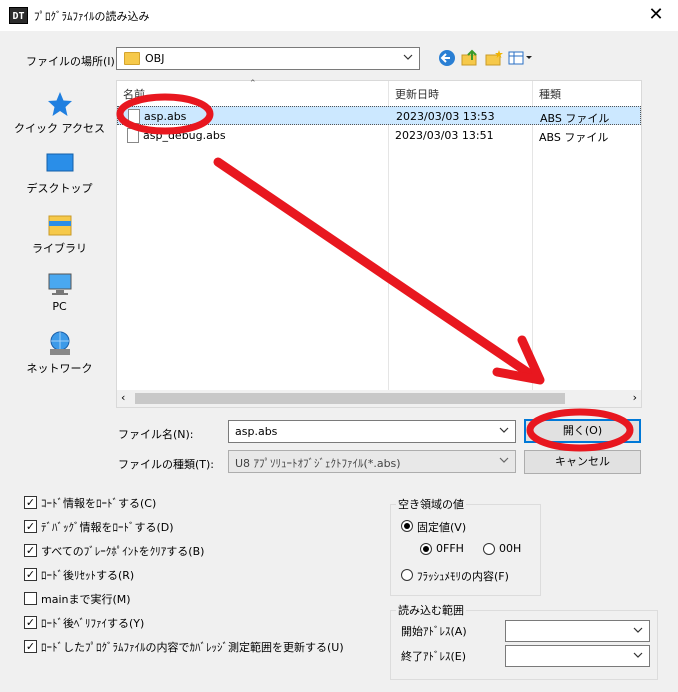 The width and height of the screenshot is (678, 692). I want to click on empty-area-title: 空き領域の値, so click(431, 504).